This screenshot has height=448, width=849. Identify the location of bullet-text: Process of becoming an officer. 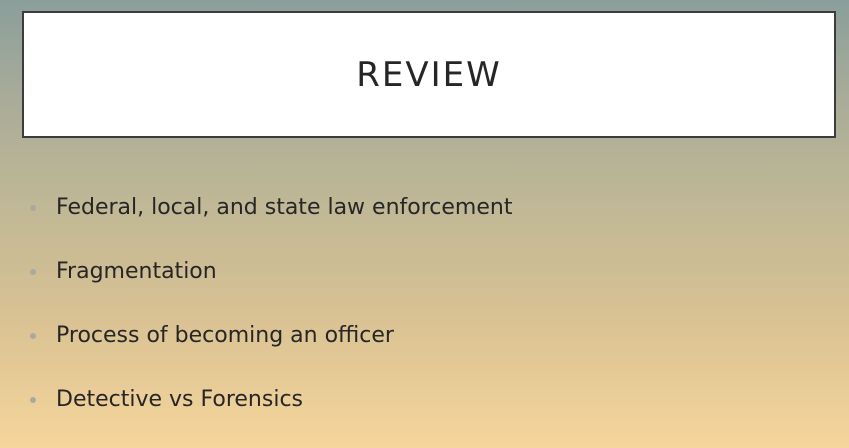
(225, 335).